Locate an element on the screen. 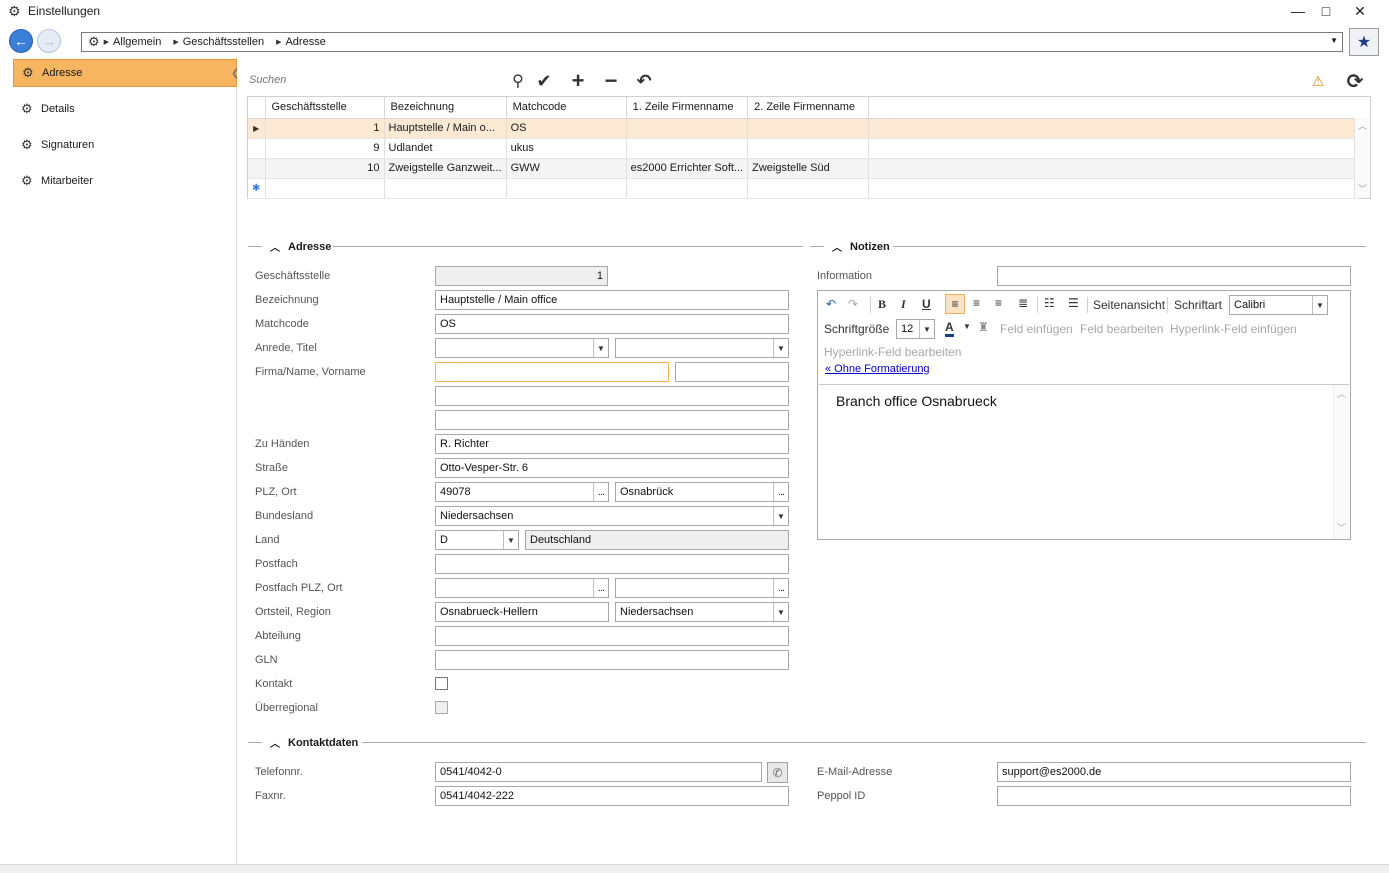  page-view-button: Seitenansicht is located at coordinates (1129, 305).